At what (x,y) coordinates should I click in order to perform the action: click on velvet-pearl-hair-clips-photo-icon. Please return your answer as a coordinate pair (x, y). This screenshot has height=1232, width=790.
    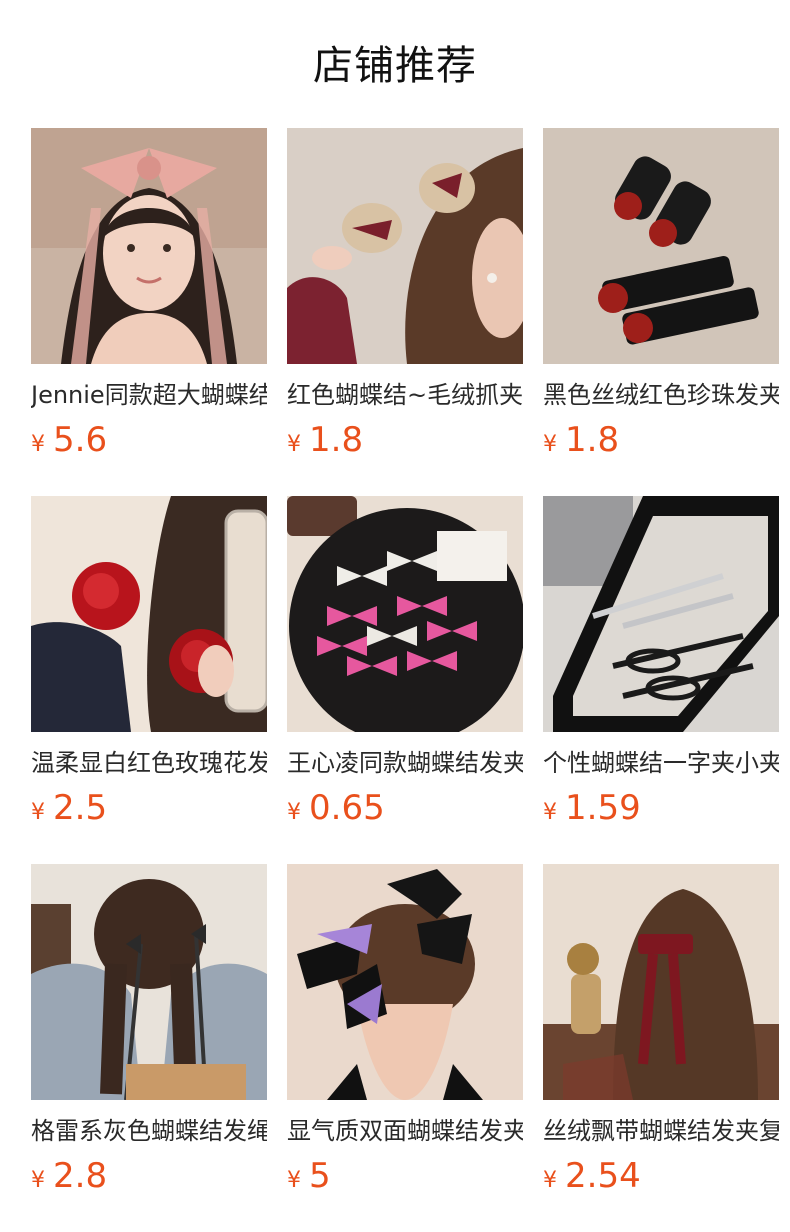
    Looking at the image, I should click on (661, 246).